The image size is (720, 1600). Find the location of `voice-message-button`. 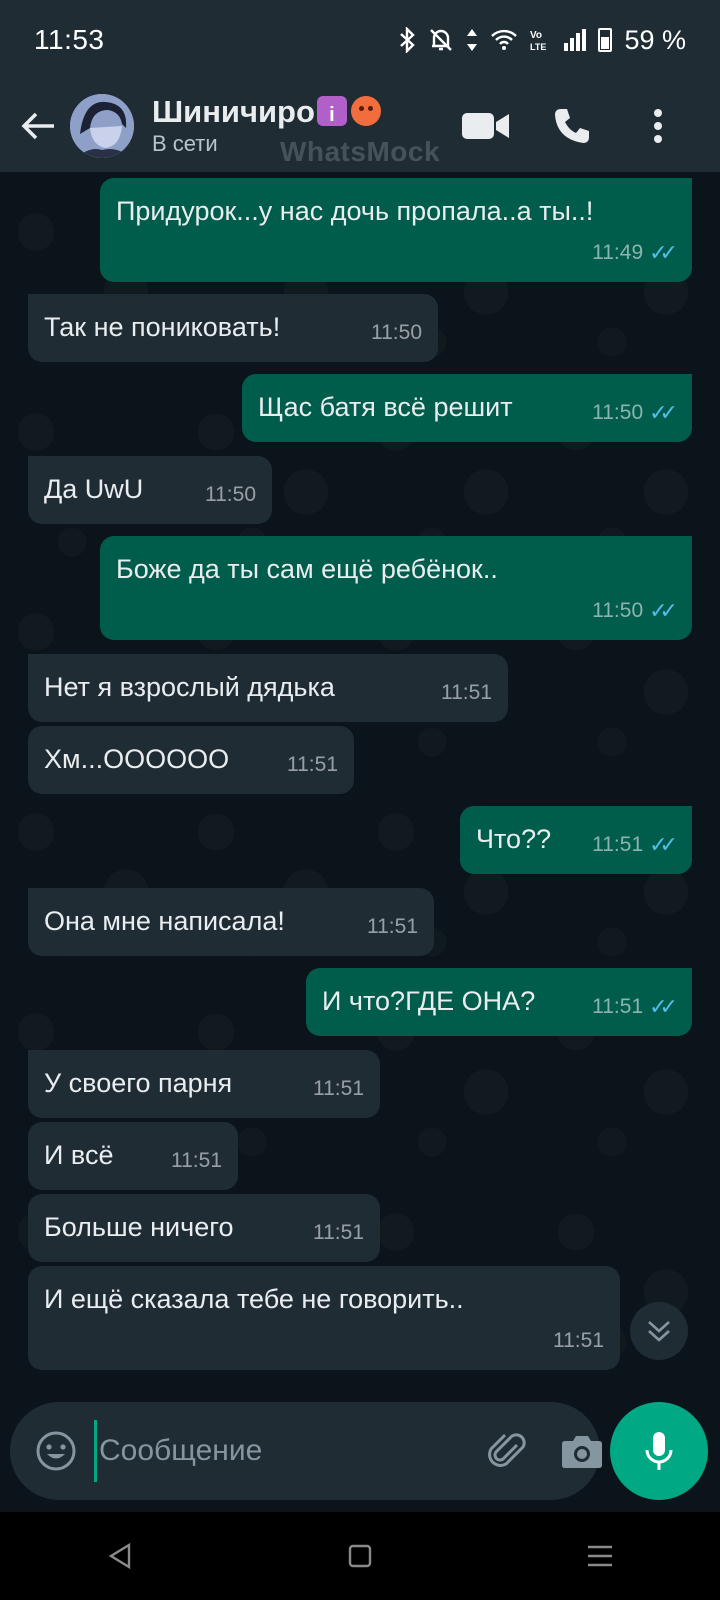

voice-message-button is located at coordinates (659, 1451).